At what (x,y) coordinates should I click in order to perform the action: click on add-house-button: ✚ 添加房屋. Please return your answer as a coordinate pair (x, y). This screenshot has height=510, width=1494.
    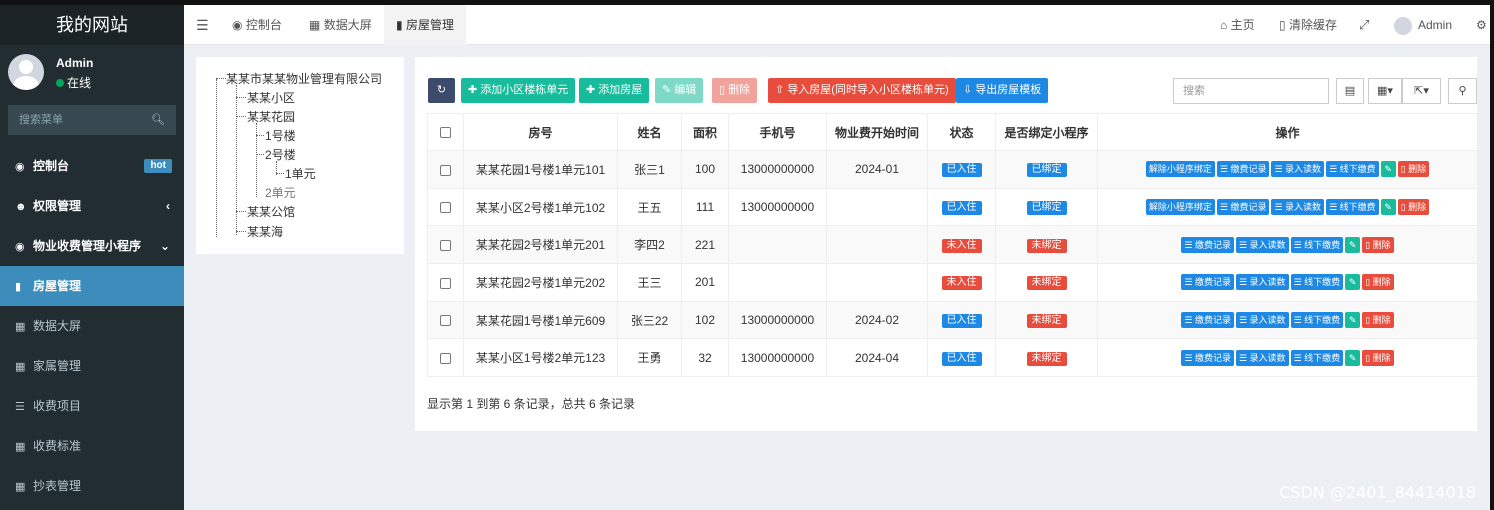
    Looking at the image, I should click on (614, 90).